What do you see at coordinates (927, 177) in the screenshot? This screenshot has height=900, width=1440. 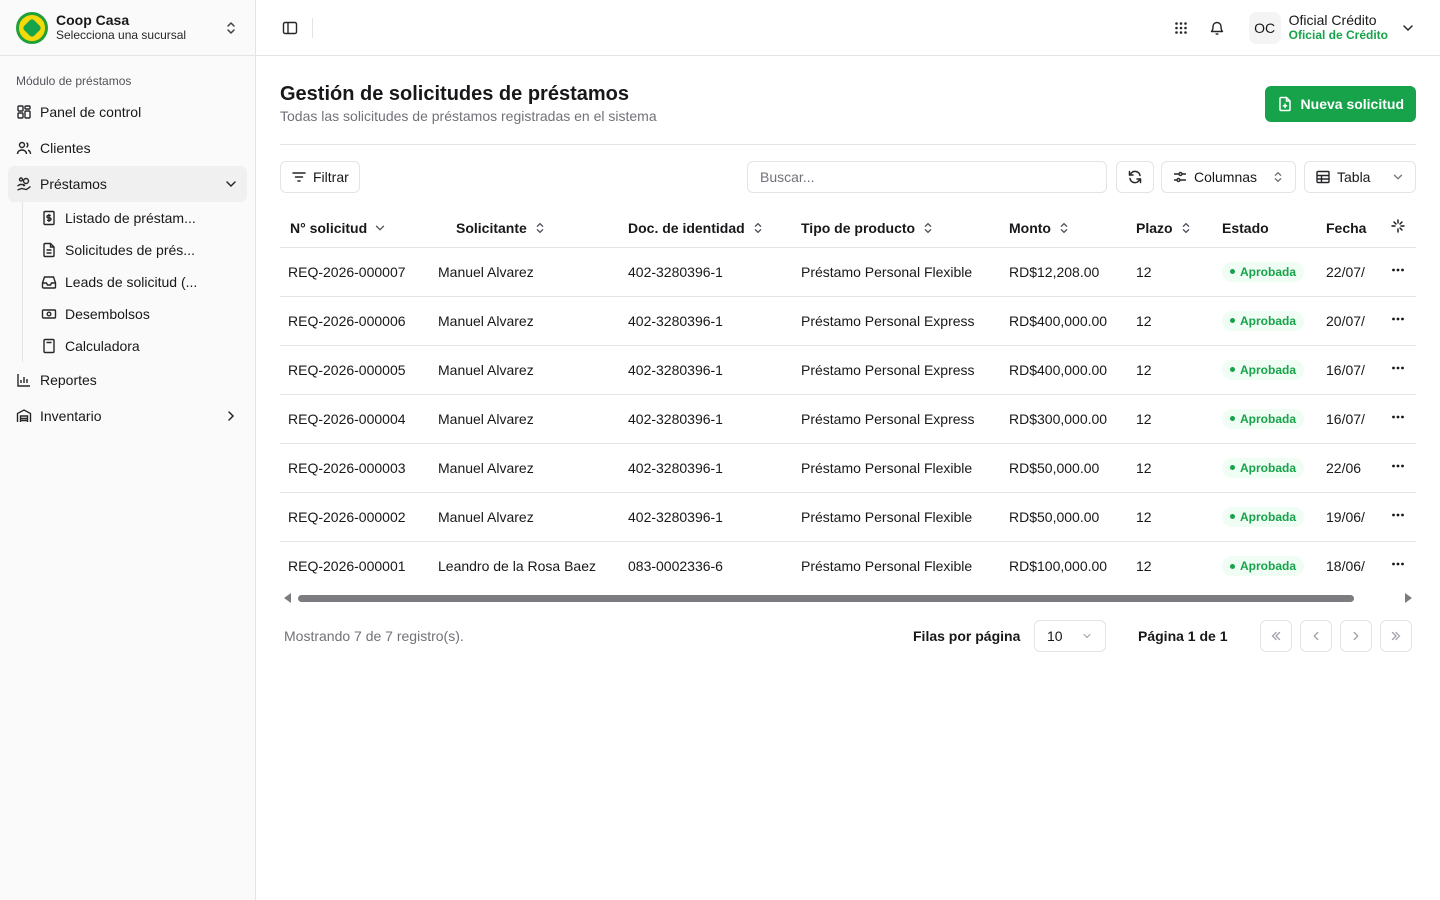 I see `search-input` at bounding box center [927, 177].